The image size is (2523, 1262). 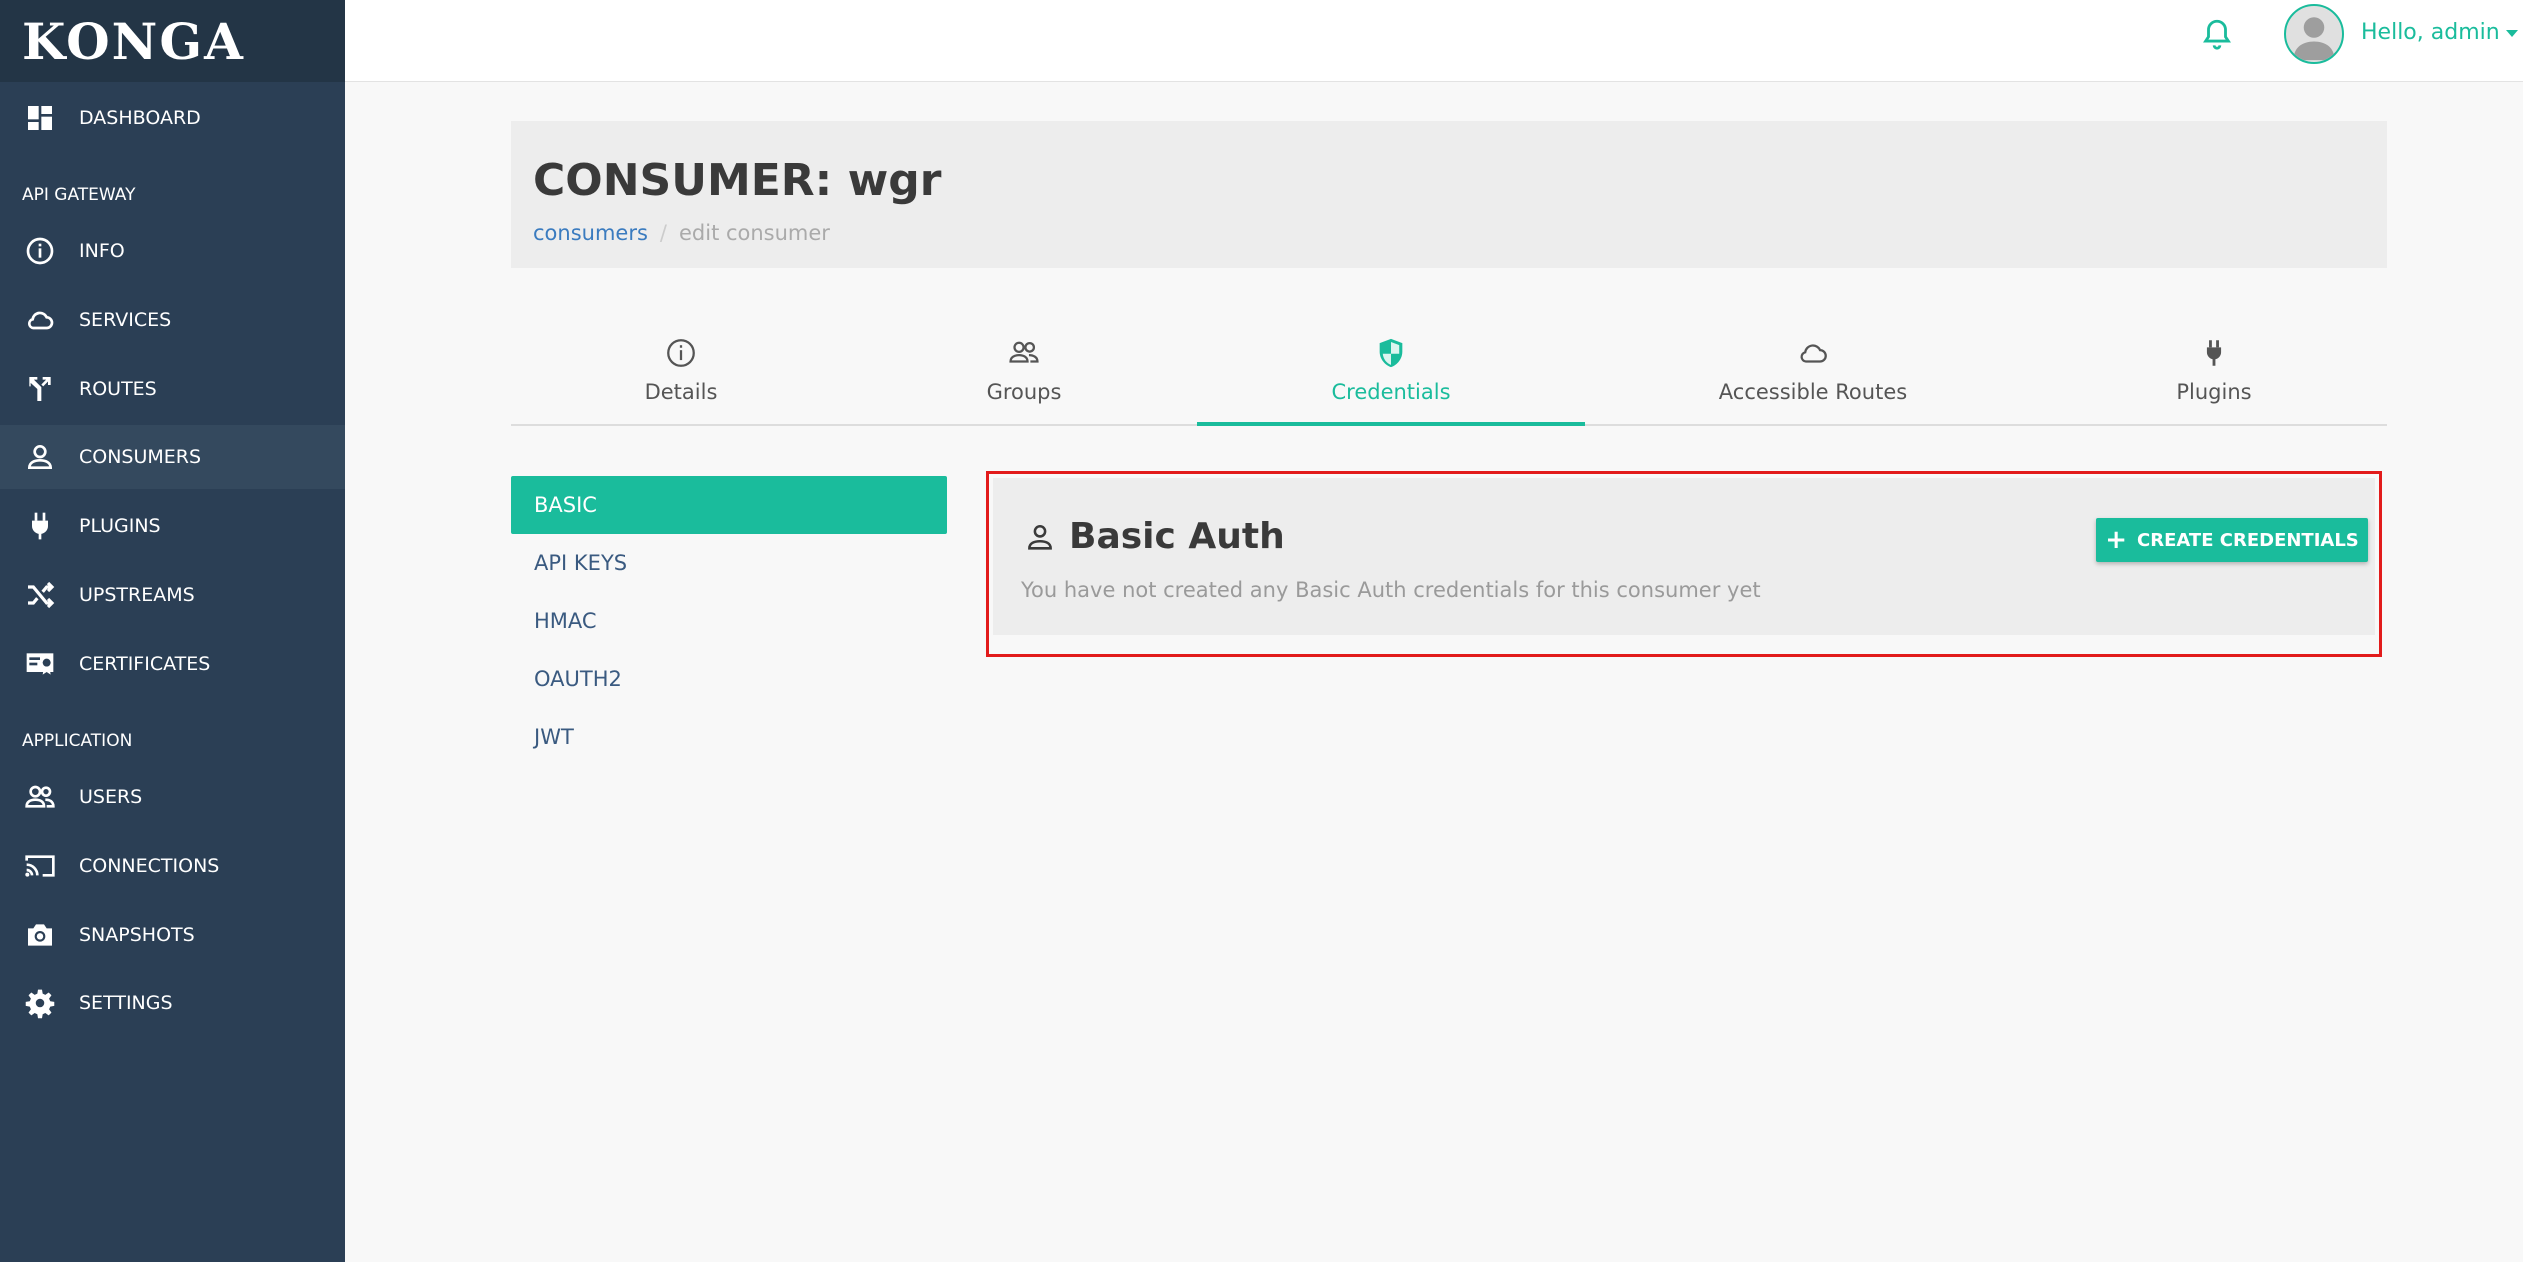 What do you see at coordinates (590, 233) in the screenshot?
I see `breadcrumb-link-consumers: consumers` at bounding box center [590, 233].